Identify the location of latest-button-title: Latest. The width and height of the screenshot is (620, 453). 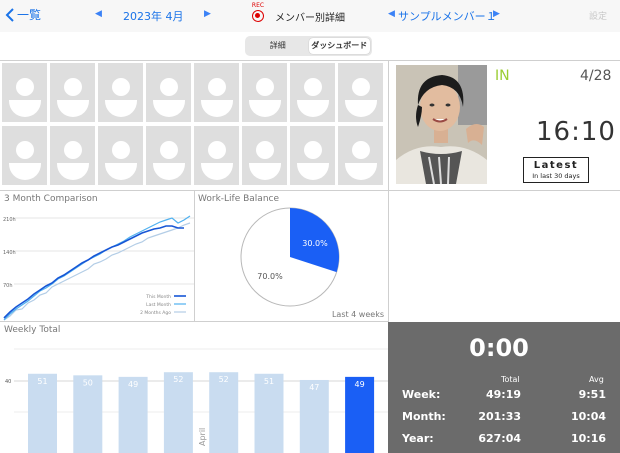
(556, 165).